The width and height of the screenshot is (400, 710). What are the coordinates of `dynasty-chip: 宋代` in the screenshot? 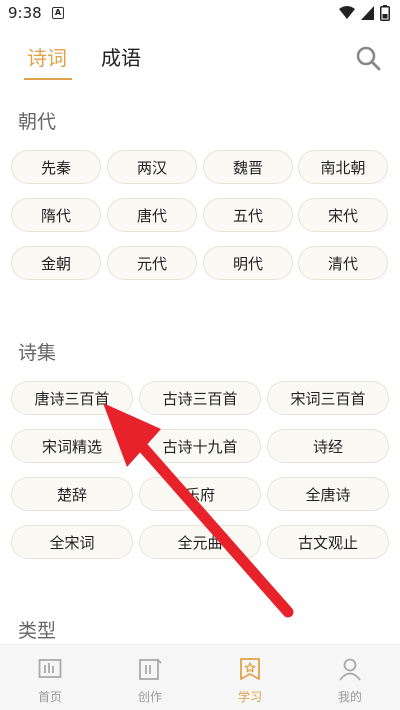 It's located at (343, 215).